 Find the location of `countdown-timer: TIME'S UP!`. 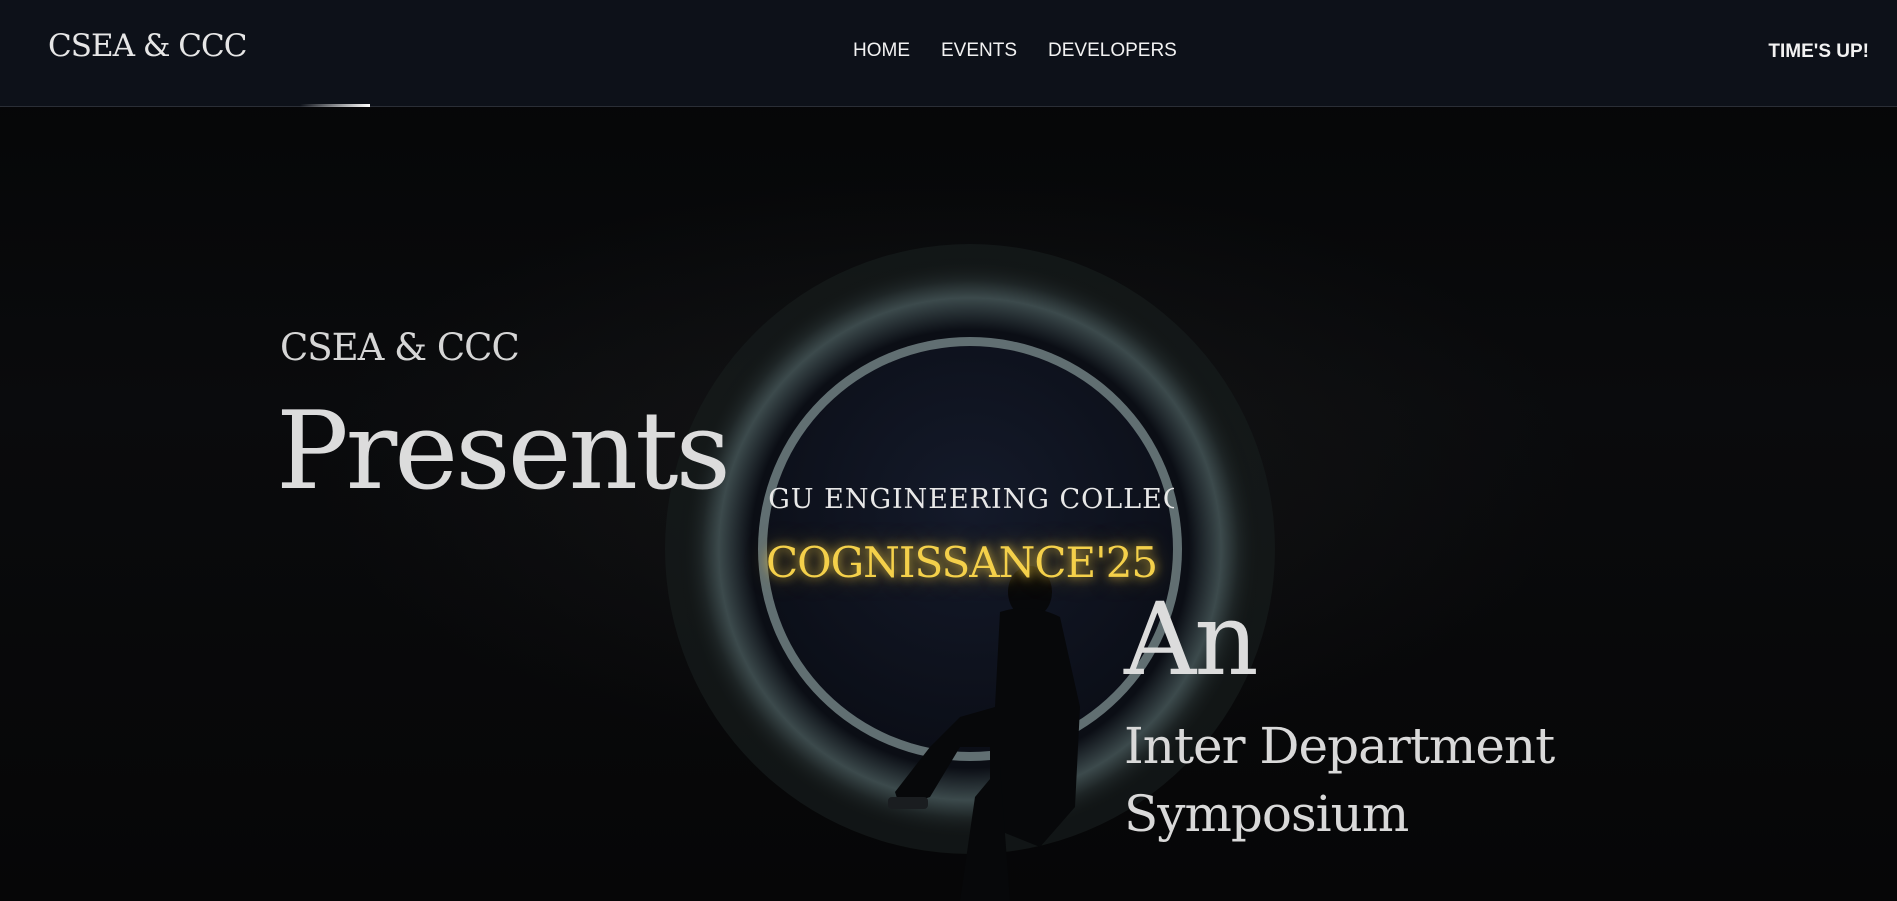

countdown-timer: TIME'S UP! is located at coordinates (1818, 51).